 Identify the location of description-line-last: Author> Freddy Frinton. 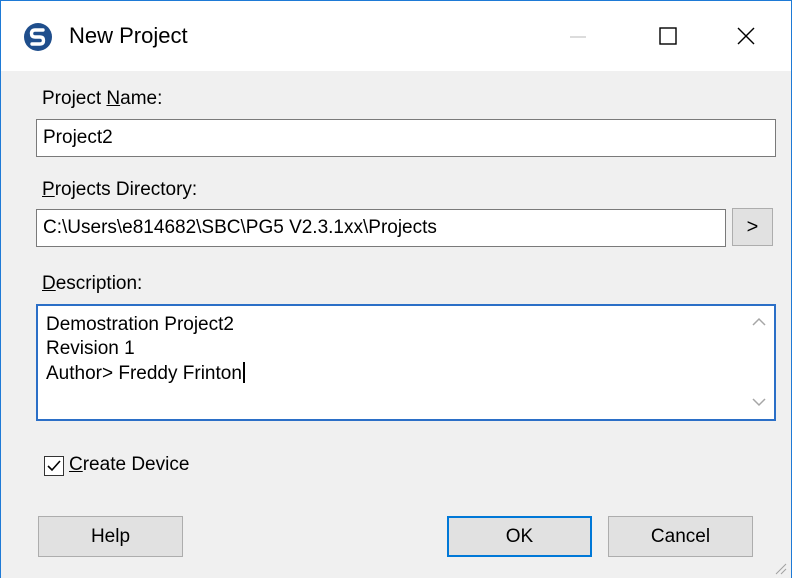
(145, 373).